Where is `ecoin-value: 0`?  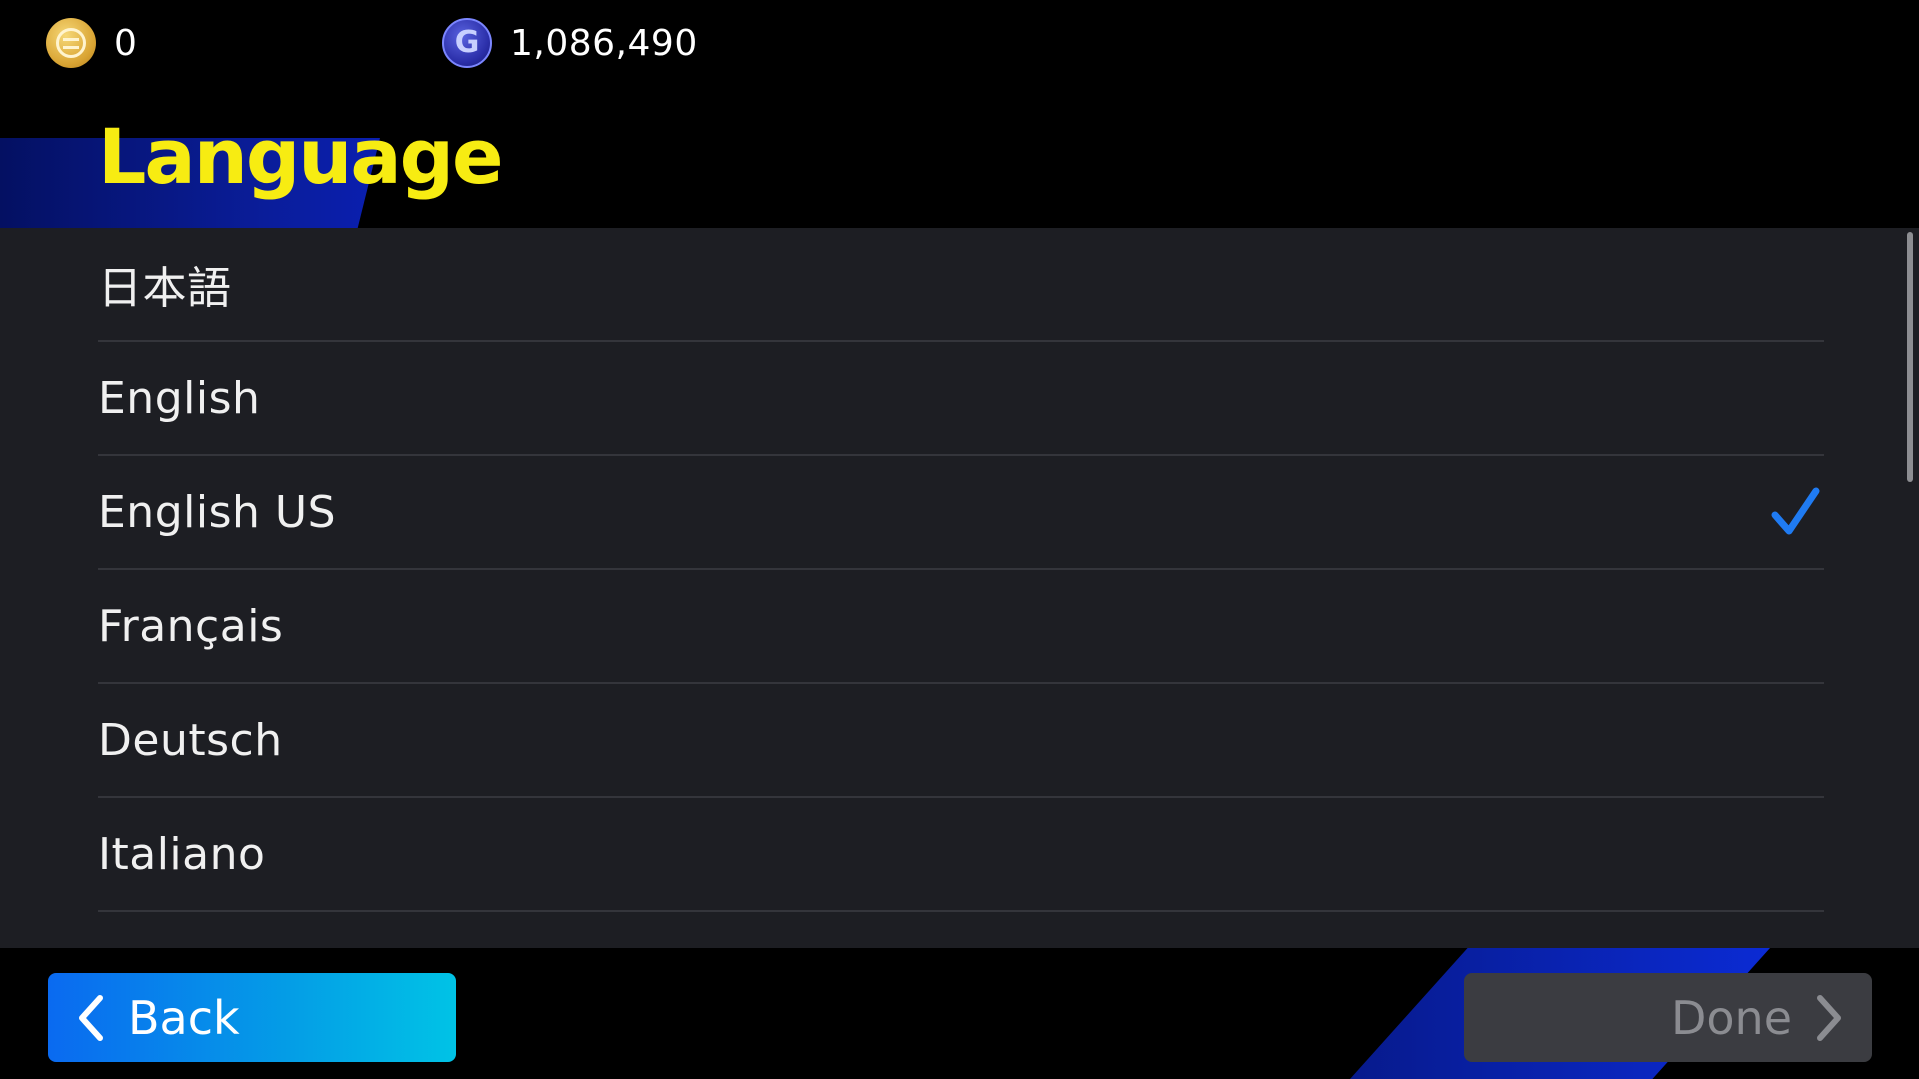
ecoin-value: 0 is located at coordinates (126, 43).